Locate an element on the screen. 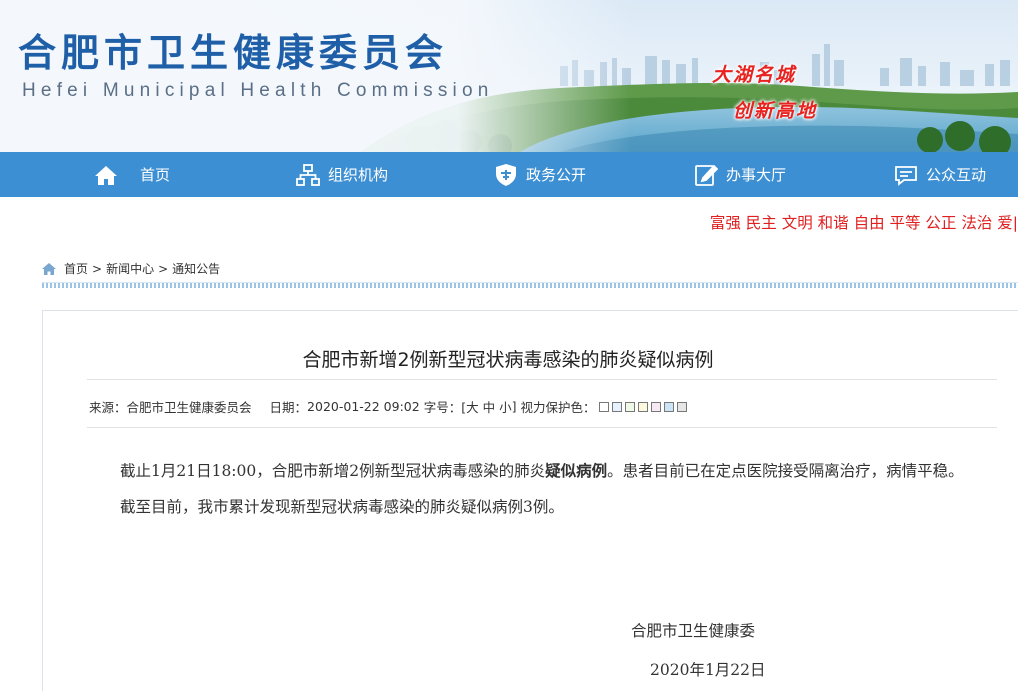  nav-item-label: 首页 is located at coordinates (155, 175).